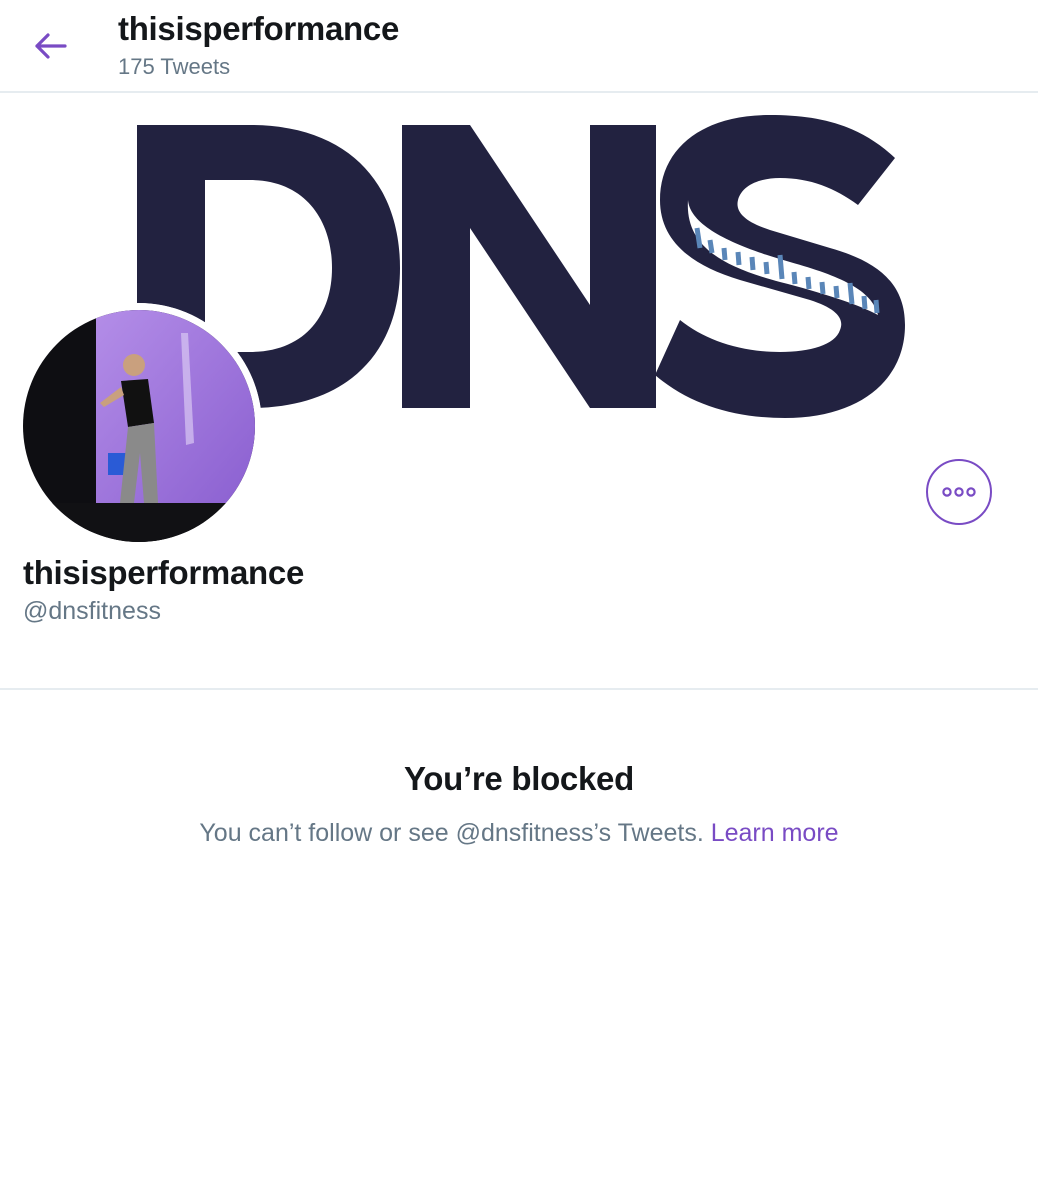 This screenshot has height=1200, width=1038. Describe the element at coordinates (174, 66) in the screenshot. I see `tweet-count: 175 Tweets` at that location.